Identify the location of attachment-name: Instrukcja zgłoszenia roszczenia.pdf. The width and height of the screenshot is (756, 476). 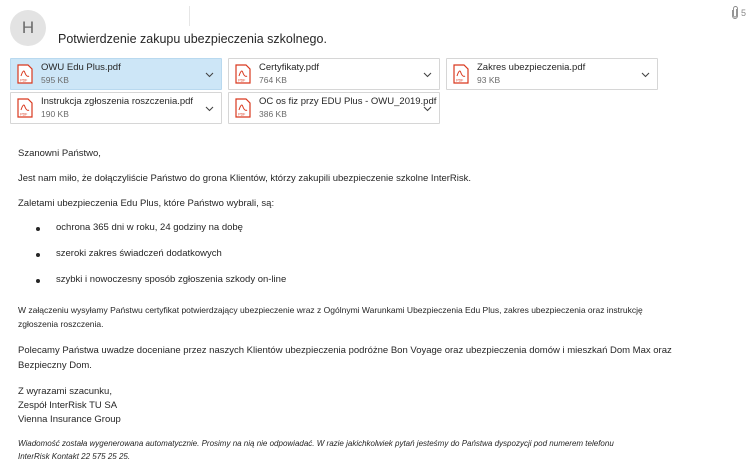
(117, 101).